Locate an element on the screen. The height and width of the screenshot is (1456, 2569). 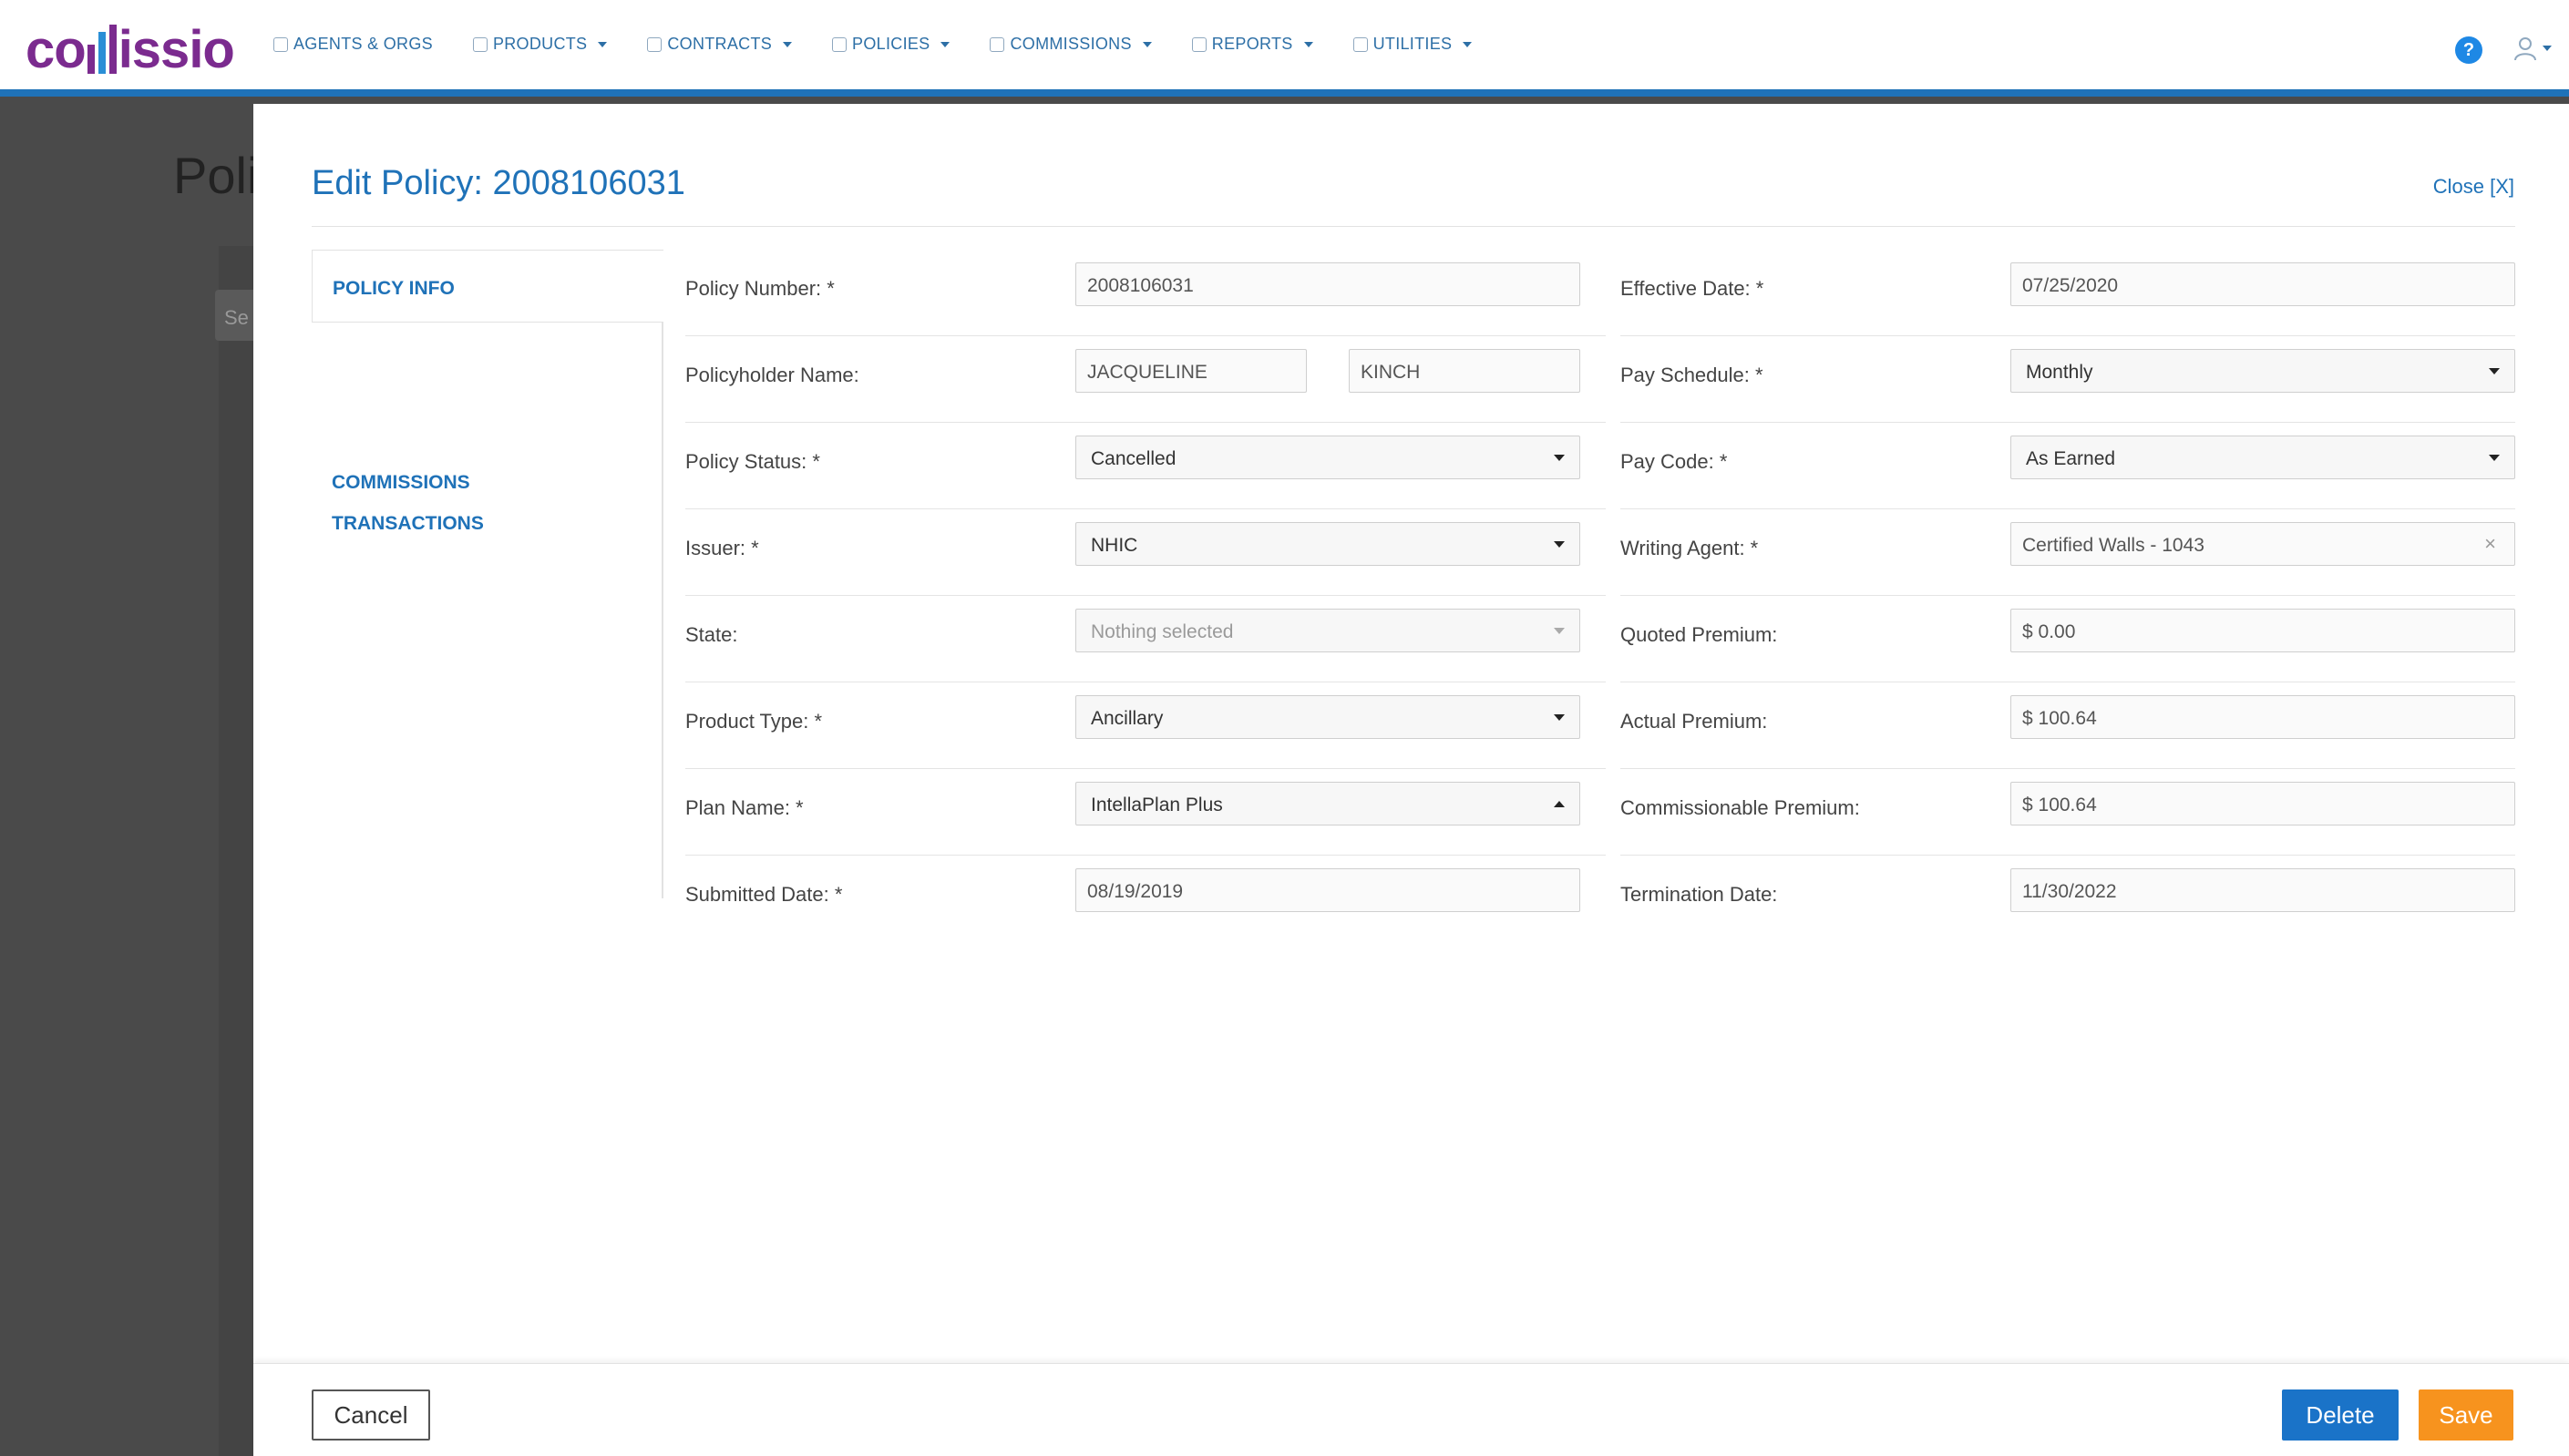
policy-number-input: 2008106031 is located at coordinates (1328, 284).